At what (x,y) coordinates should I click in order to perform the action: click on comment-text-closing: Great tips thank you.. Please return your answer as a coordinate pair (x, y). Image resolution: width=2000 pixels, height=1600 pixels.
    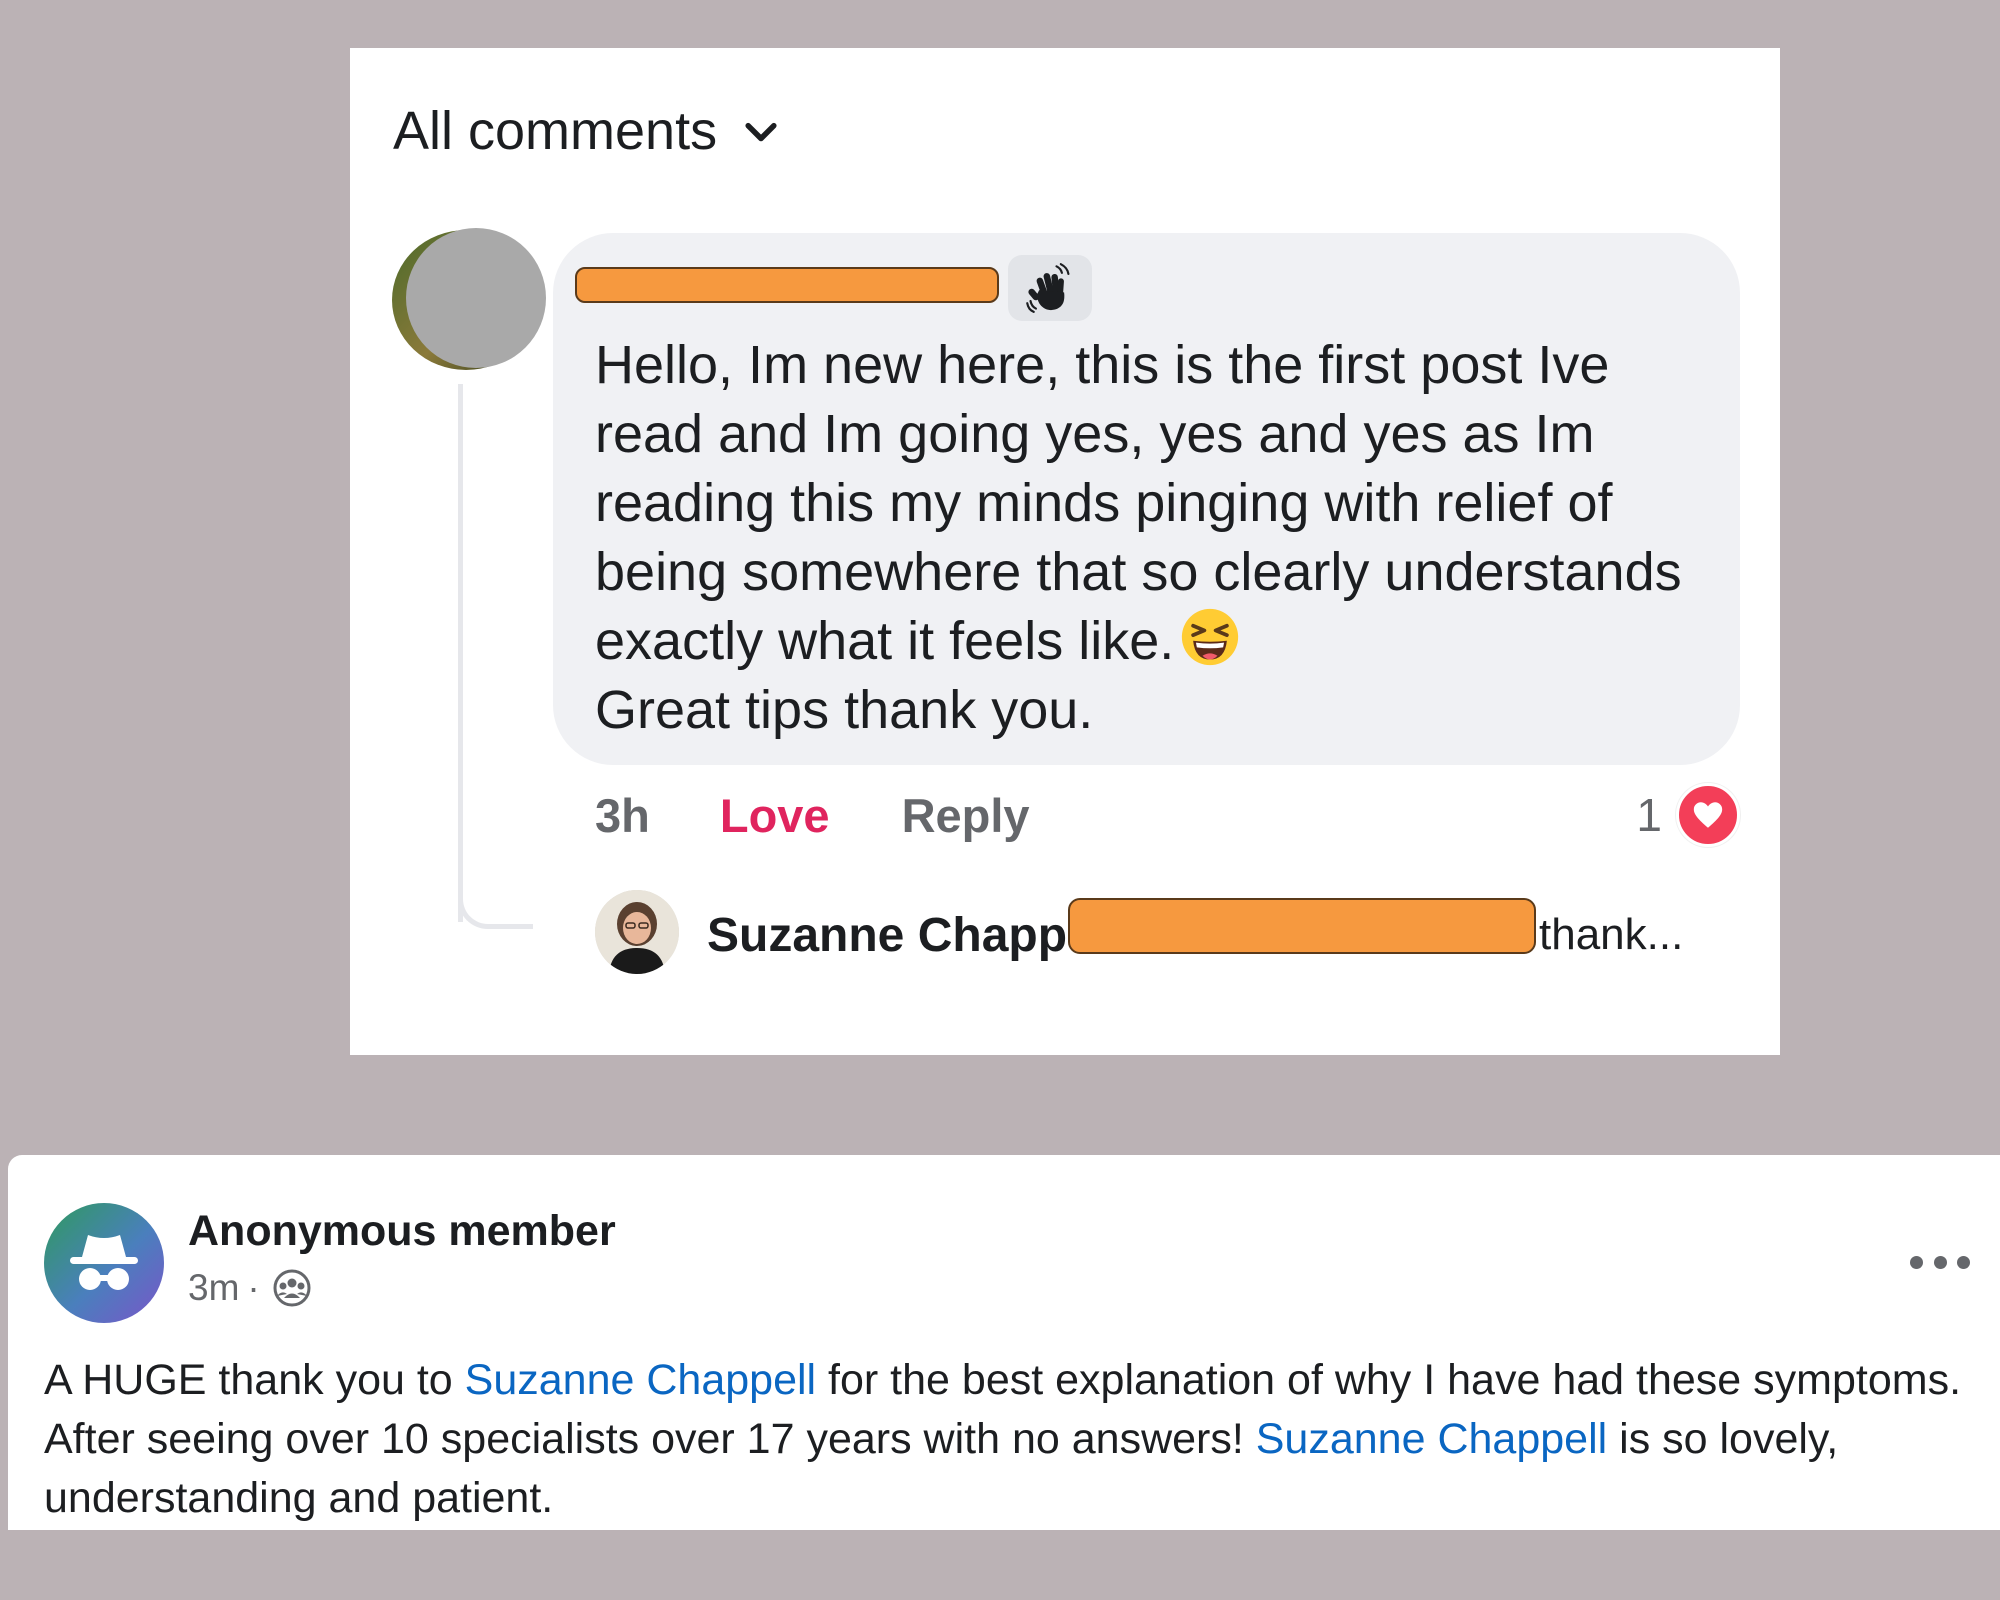
    Looking at the image, I should click on (844, 710).